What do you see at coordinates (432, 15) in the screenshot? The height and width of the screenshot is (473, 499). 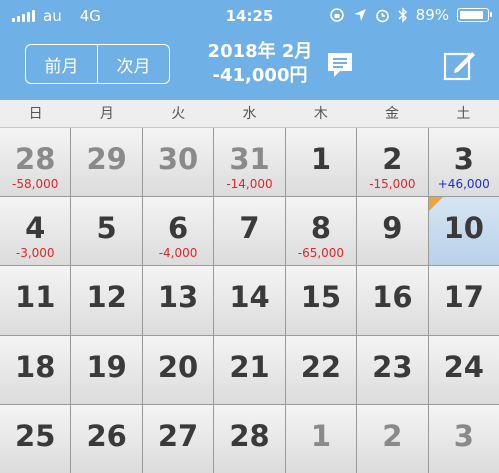 I see `battery-percent: 89%` at bounding box center [432, 15].